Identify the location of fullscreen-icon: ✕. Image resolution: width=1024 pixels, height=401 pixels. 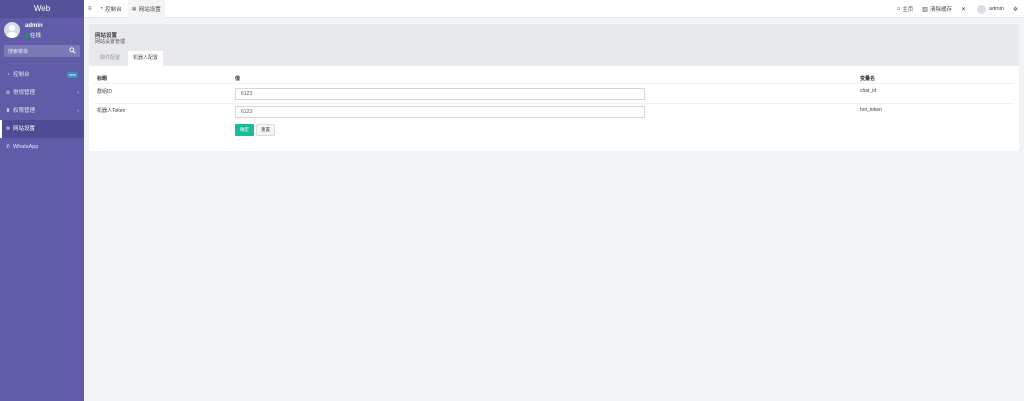
(963, 9).